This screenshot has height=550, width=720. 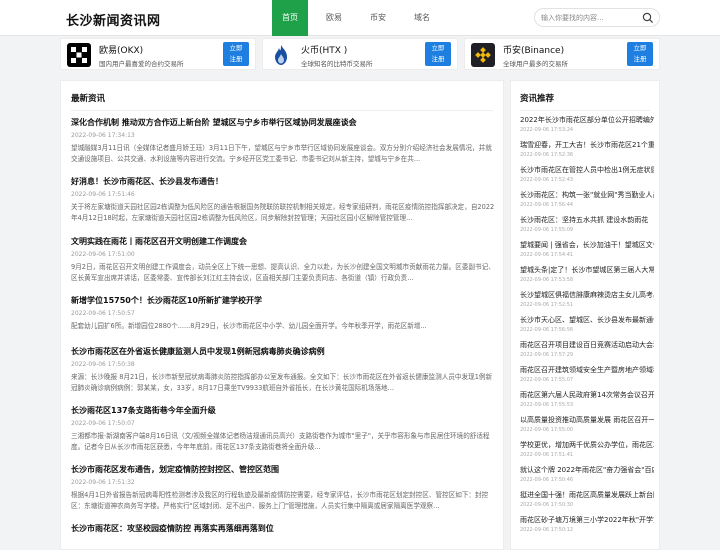 I want to click on recommended-date: 2022-09-06 17:55:00, so click(x=547, y=430).